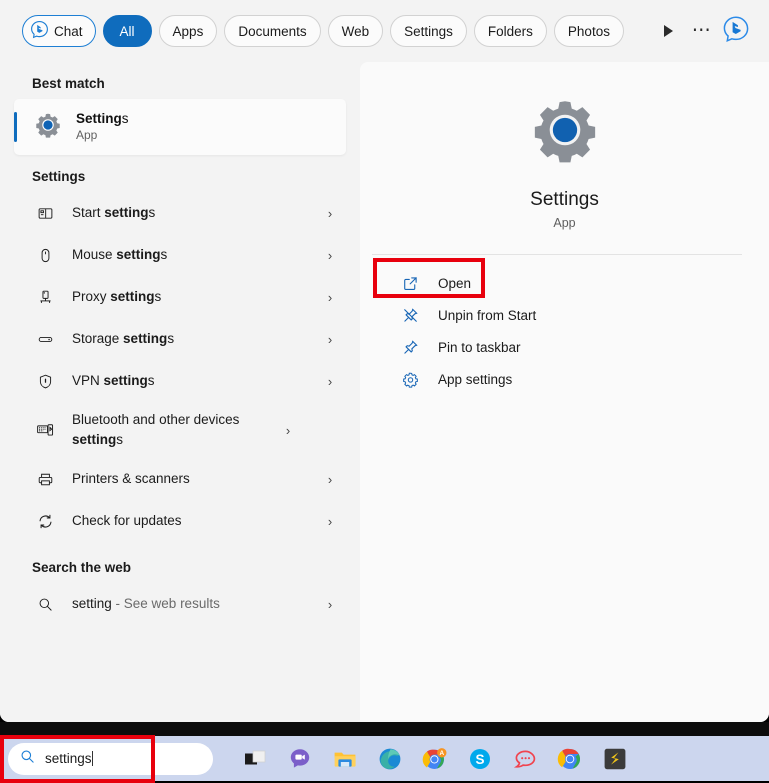 Image resolution: width=769 pixels, height=783 pixels. I want to click on best-match-subtitle: App, so click(87, 135).